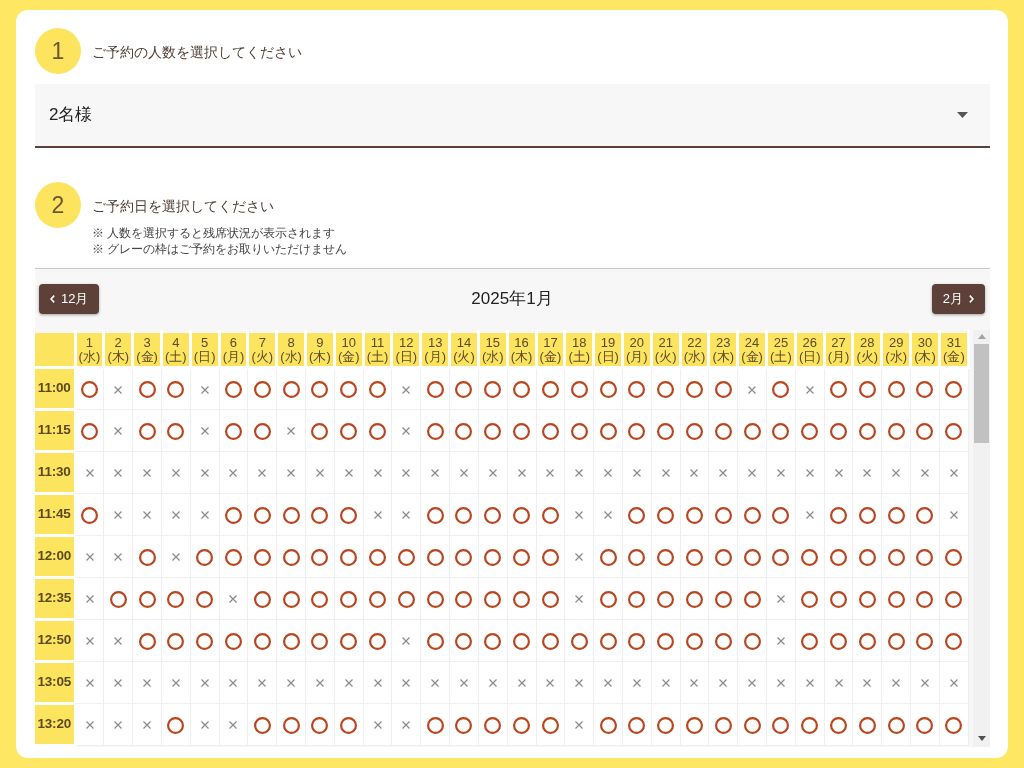  What do you see at coordinates (981, 538) in the screenshot?
I see `scrollbar` at bounding box center [981, 538].